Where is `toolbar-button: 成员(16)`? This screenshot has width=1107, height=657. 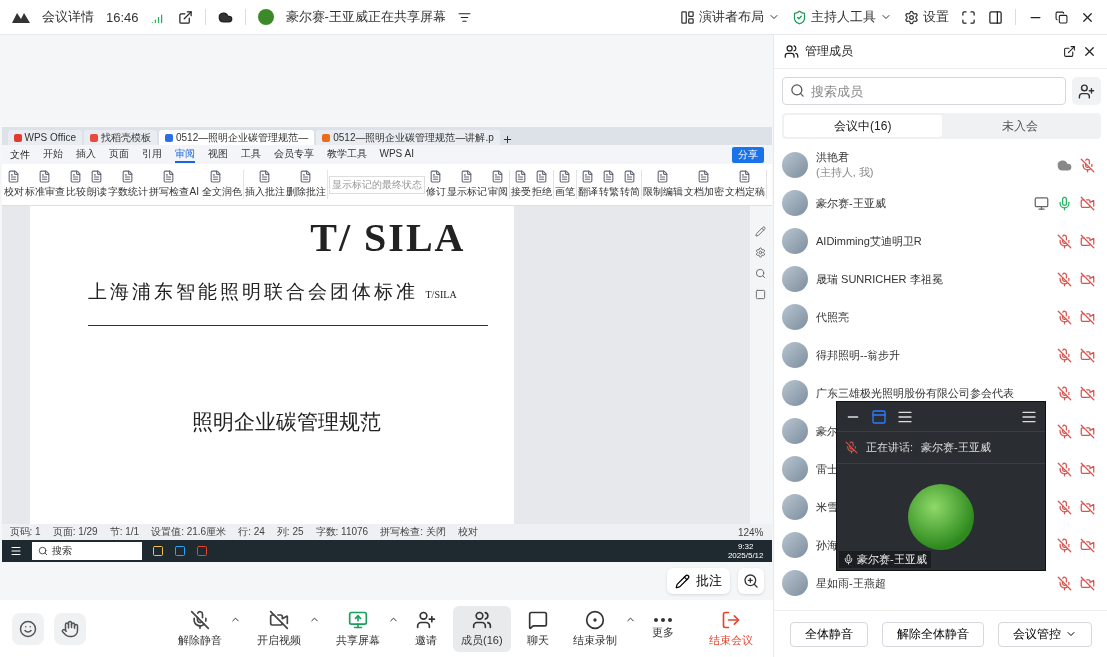
toolbar-button: 成员(16) is located at coordinates (482, 628).